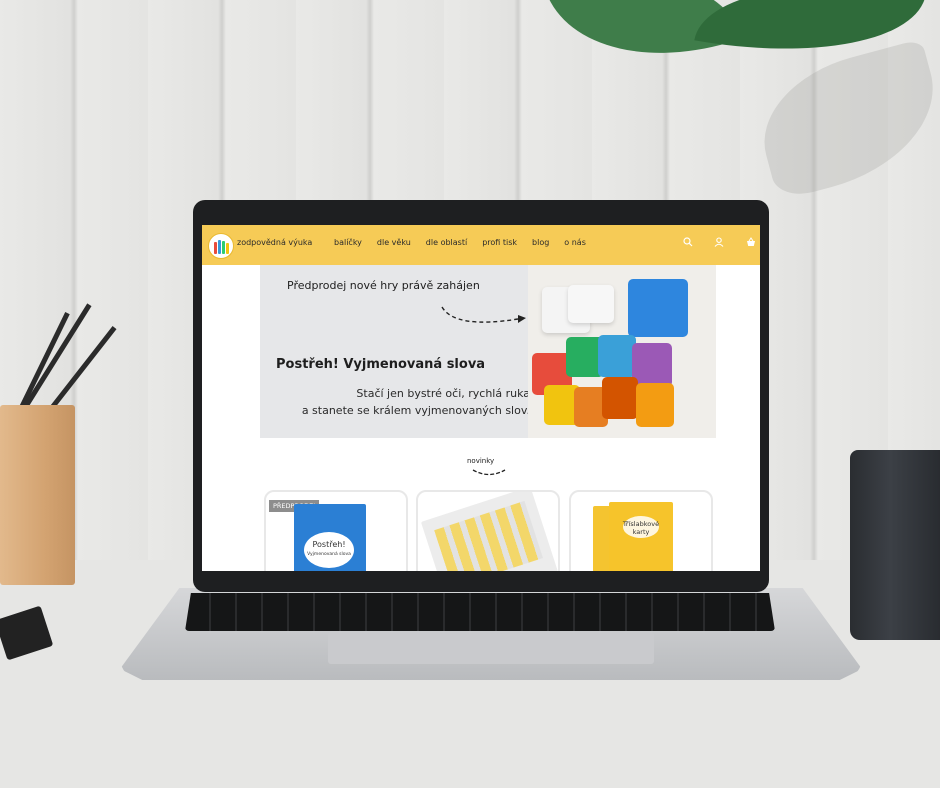  Describe the element at coordinates (348, 242) in the screenshot. I see `menu-item-balicky: balíčky` at that location.